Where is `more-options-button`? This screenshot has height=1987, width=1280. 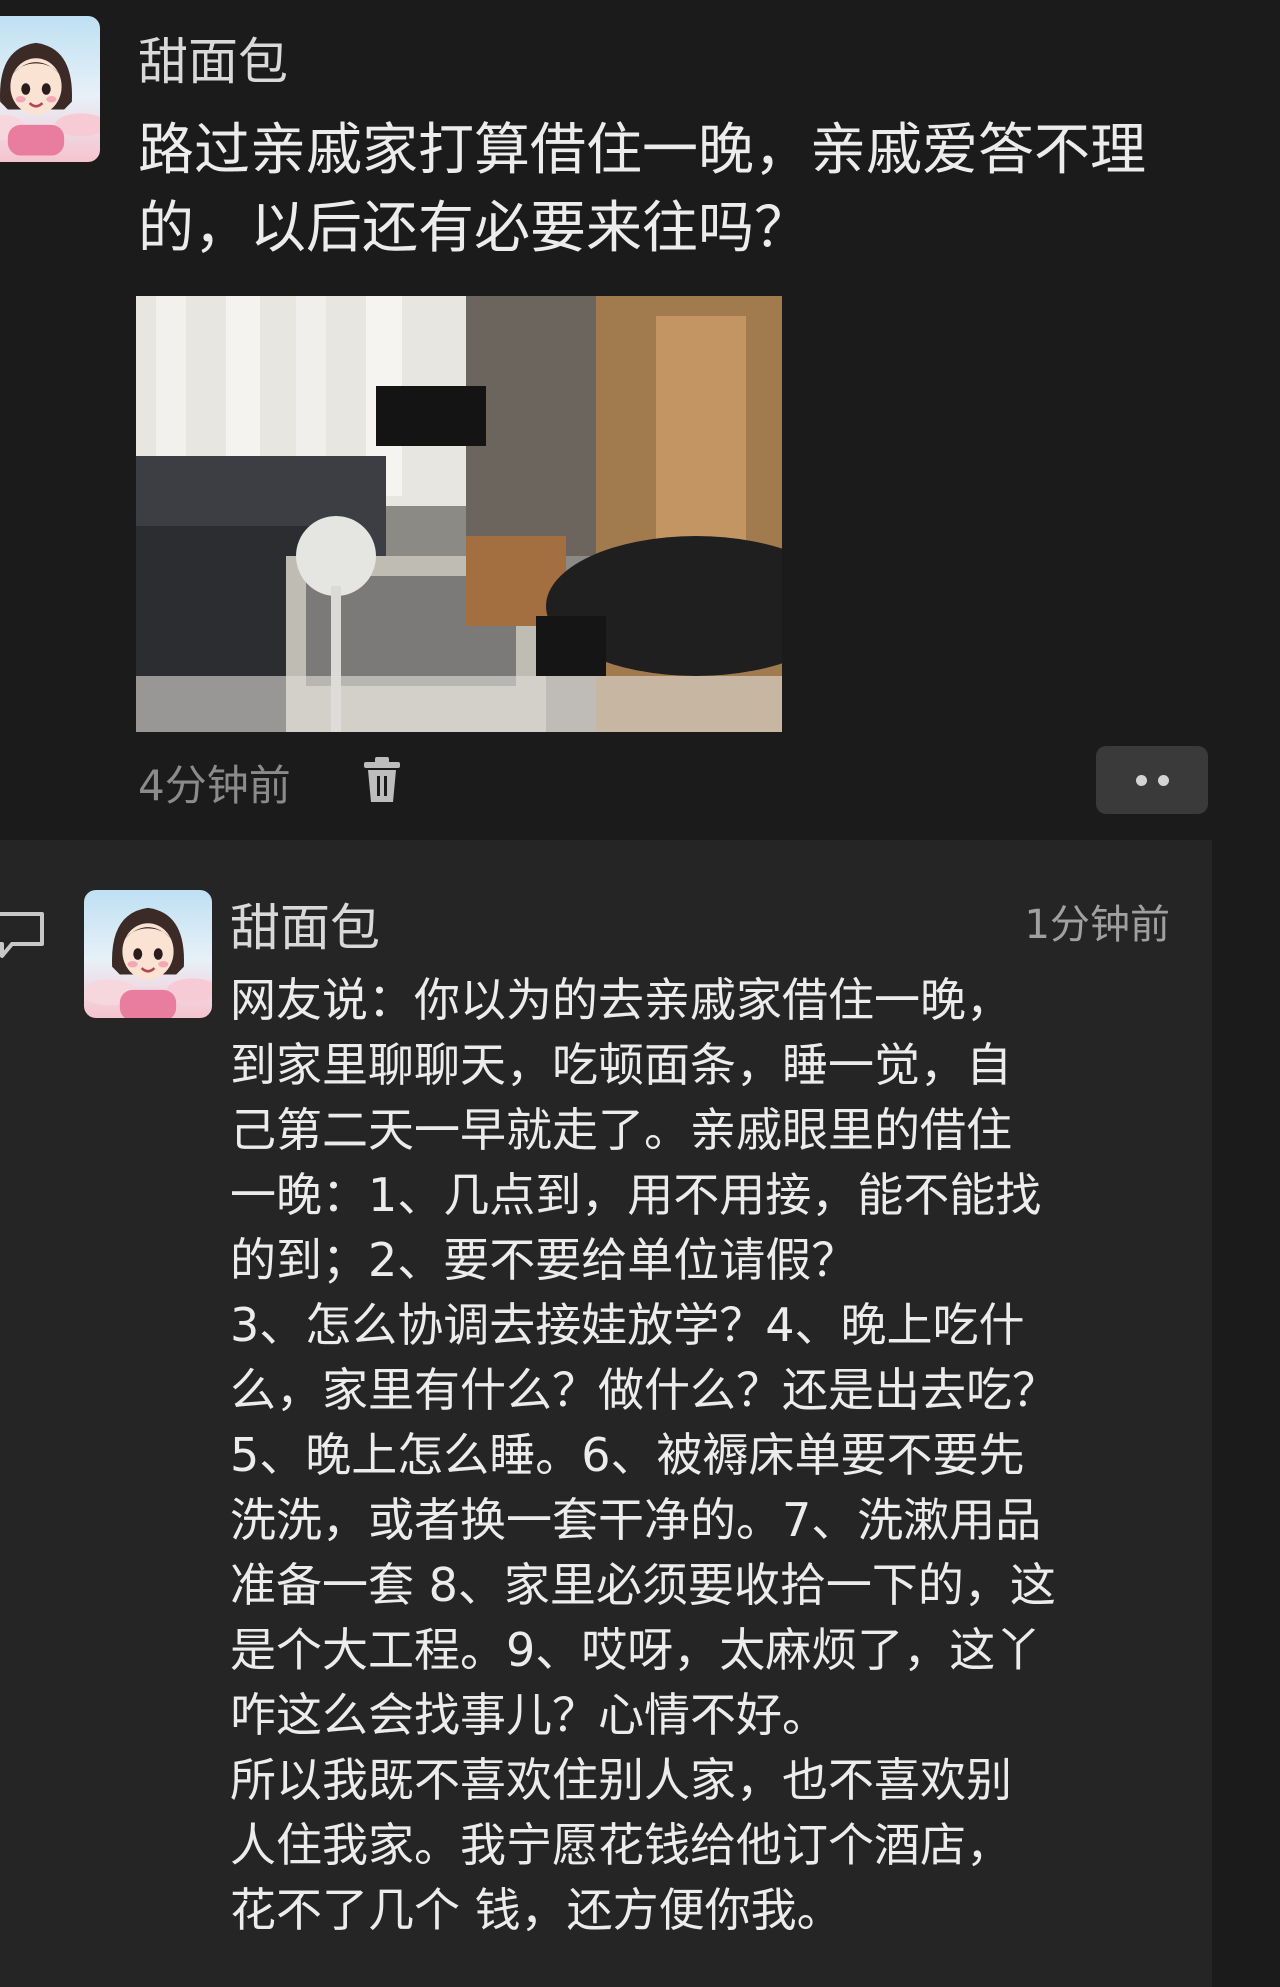 more-options-button is located at coordinates (1152, 780).